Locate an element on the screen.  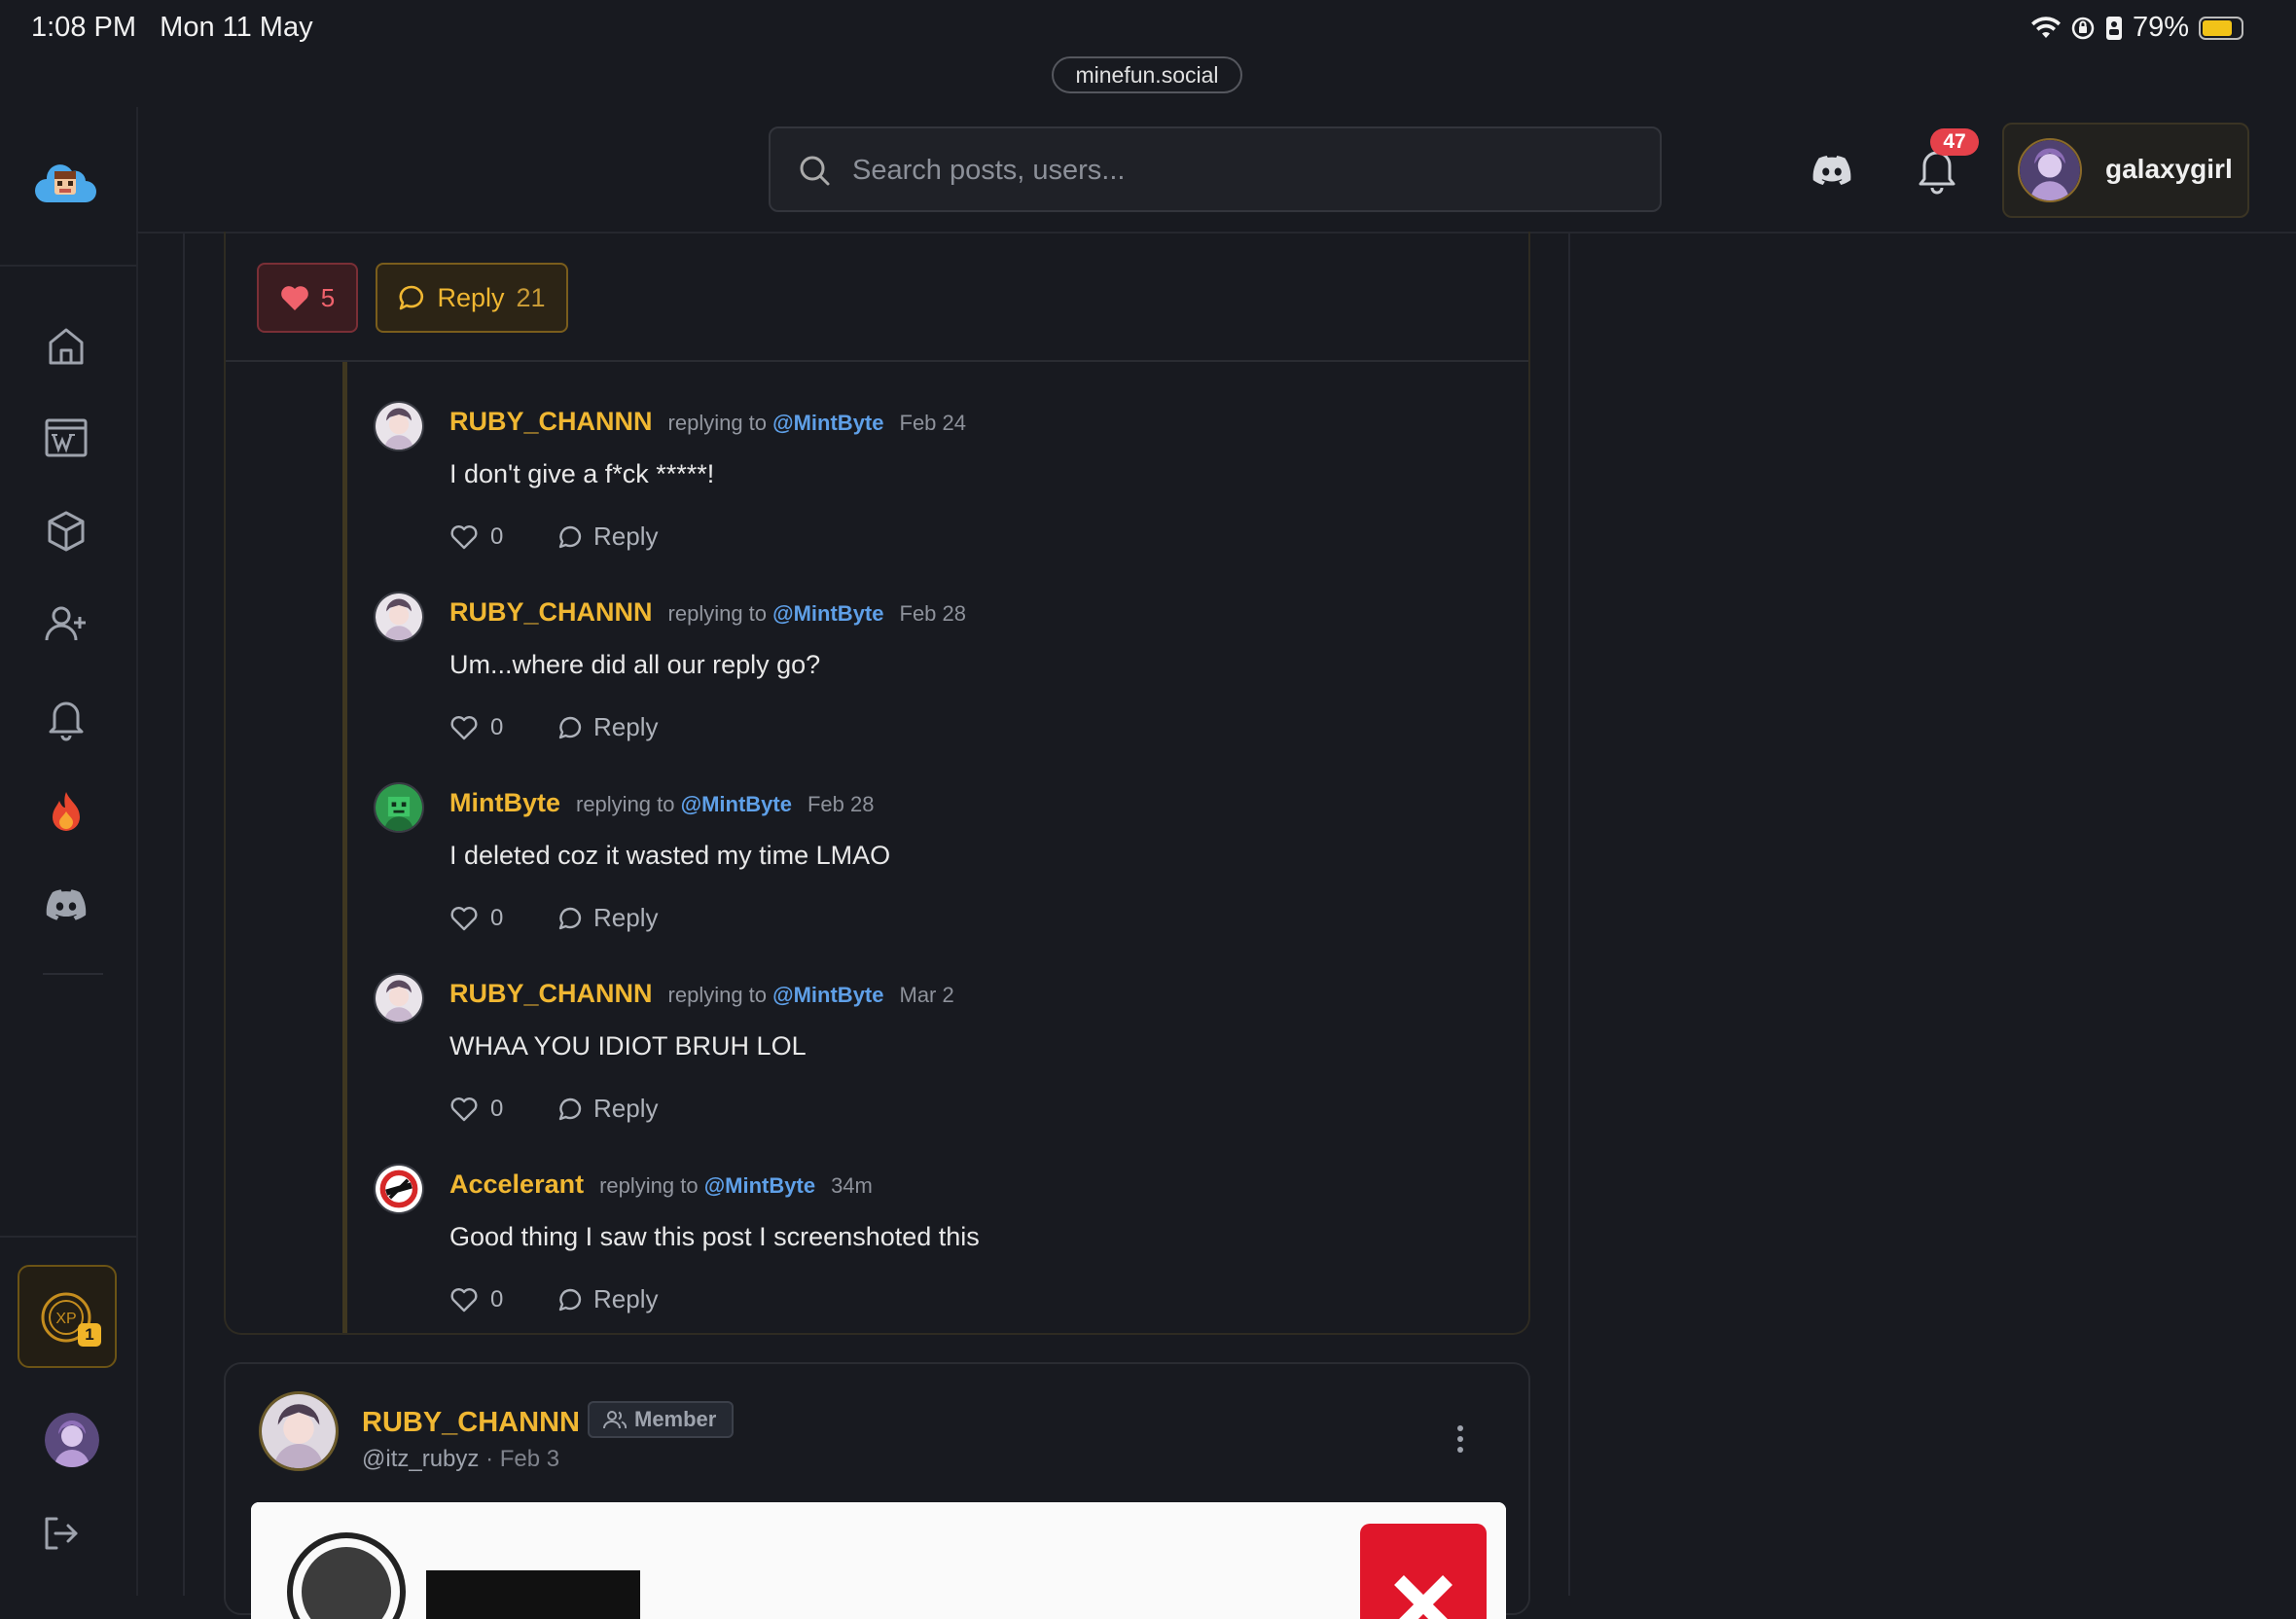
battery-icon is located at coordinates (2221, 28).